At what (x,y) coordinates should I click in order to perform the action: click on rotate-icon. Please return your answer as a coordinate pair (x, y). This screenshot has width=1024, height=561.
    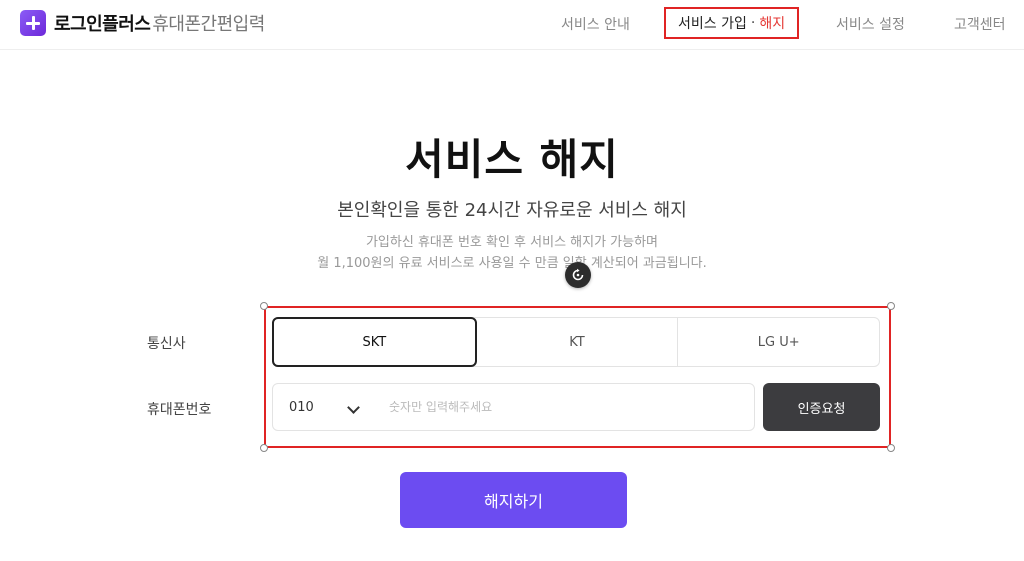
    Looking at the image, I should click on (578, 275).